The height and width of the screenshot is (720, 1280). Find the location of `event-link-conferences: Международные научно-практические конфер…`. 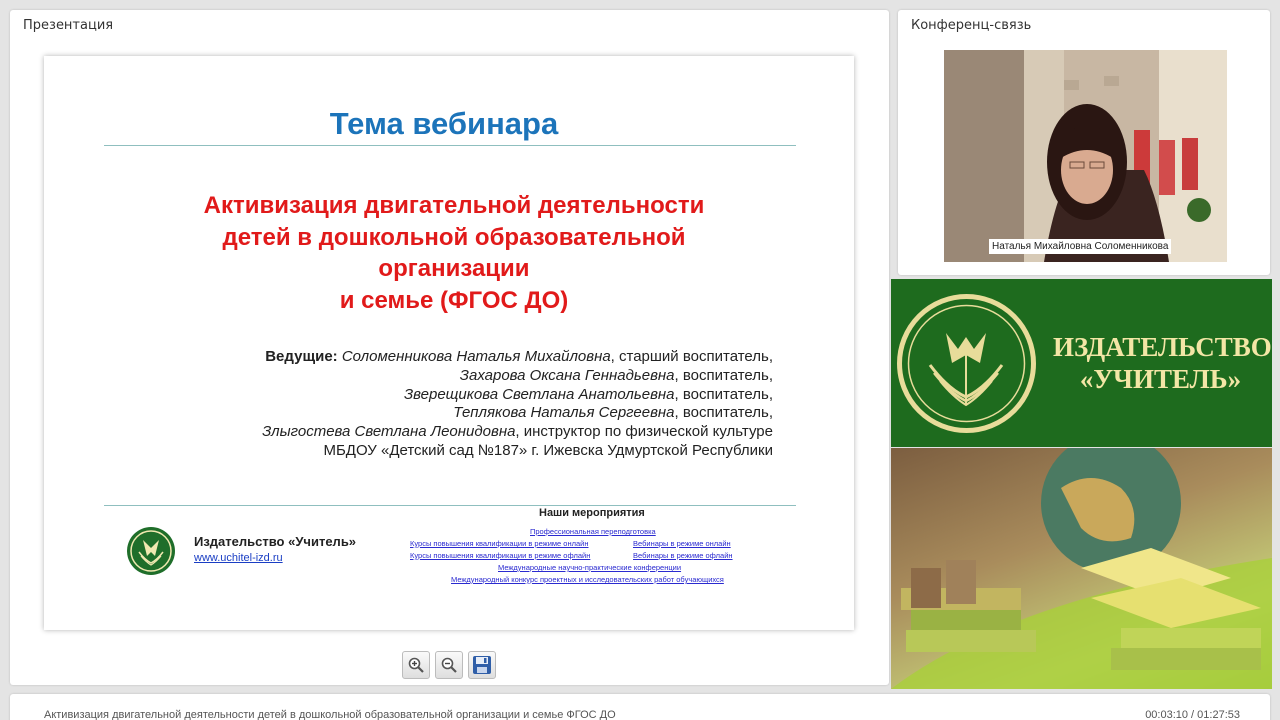

event-link-conferences: Международные научно-практические конфер… is located at coordinates (589, 567).